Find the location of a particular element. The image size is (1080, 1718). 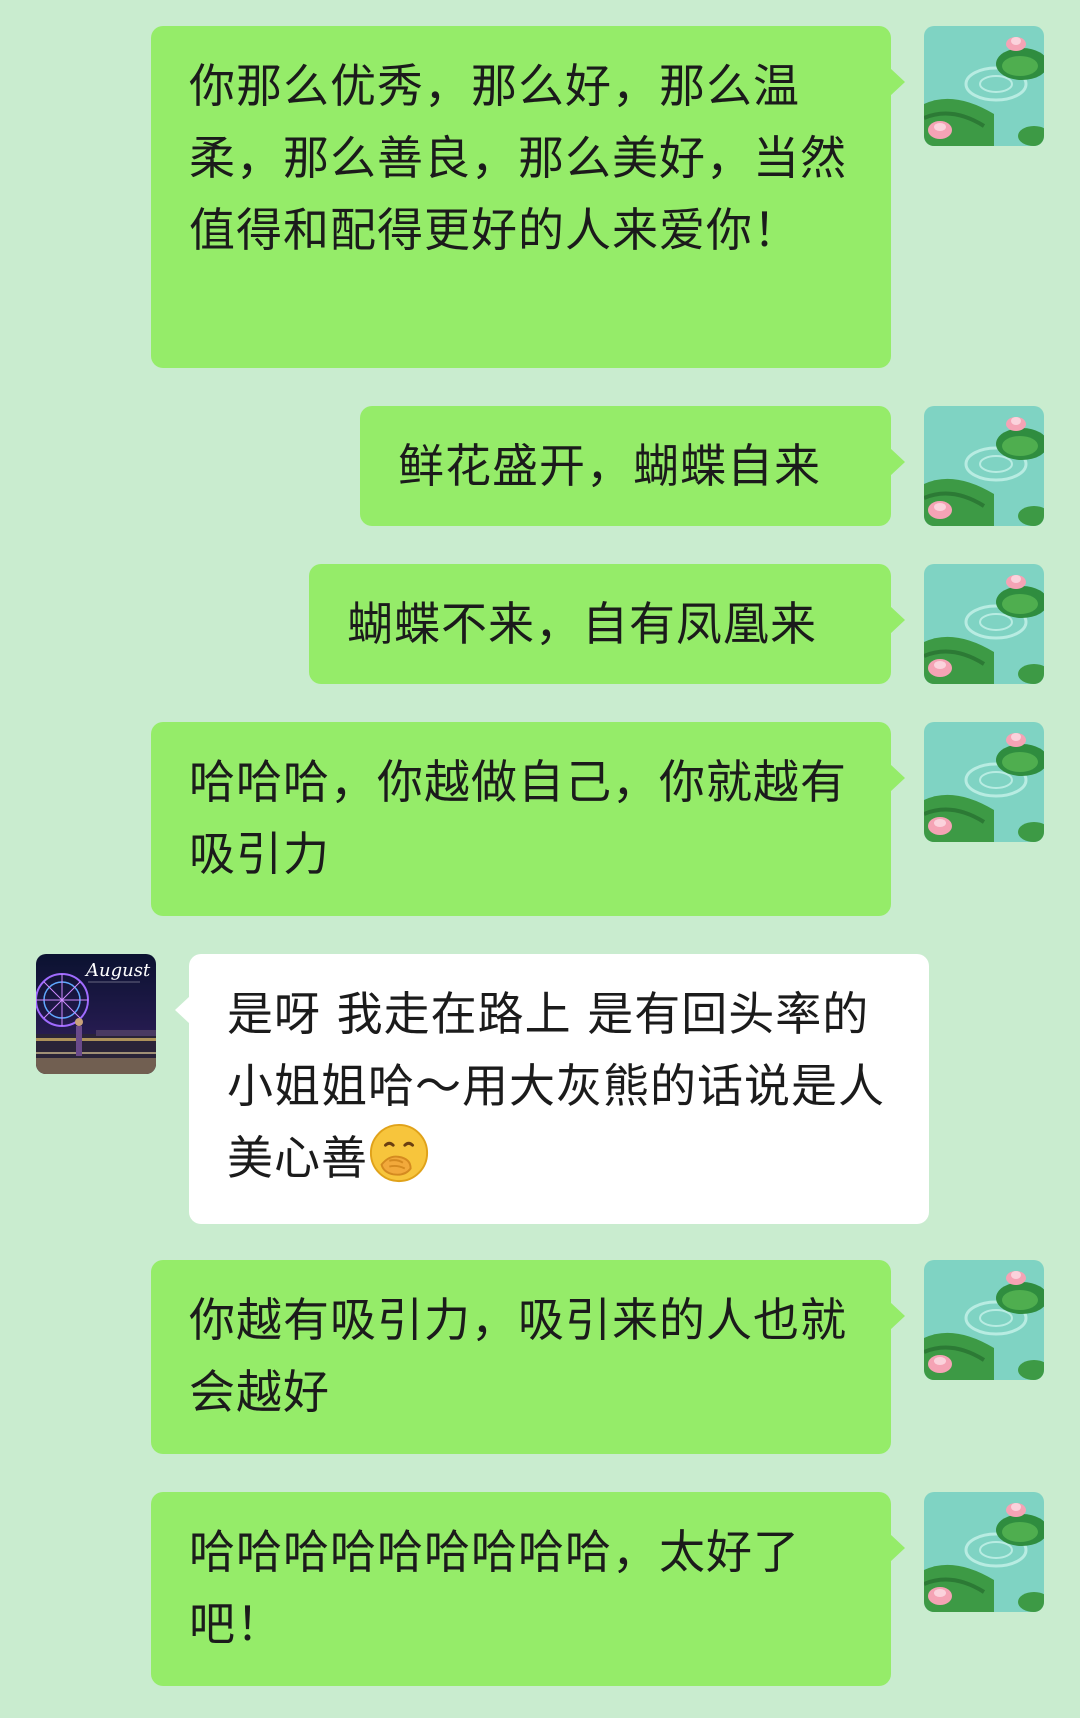

message-bubble-outgoing: 你越有吸引力，吸引来的人也就会越好 is located at coordinates (528, 1357).